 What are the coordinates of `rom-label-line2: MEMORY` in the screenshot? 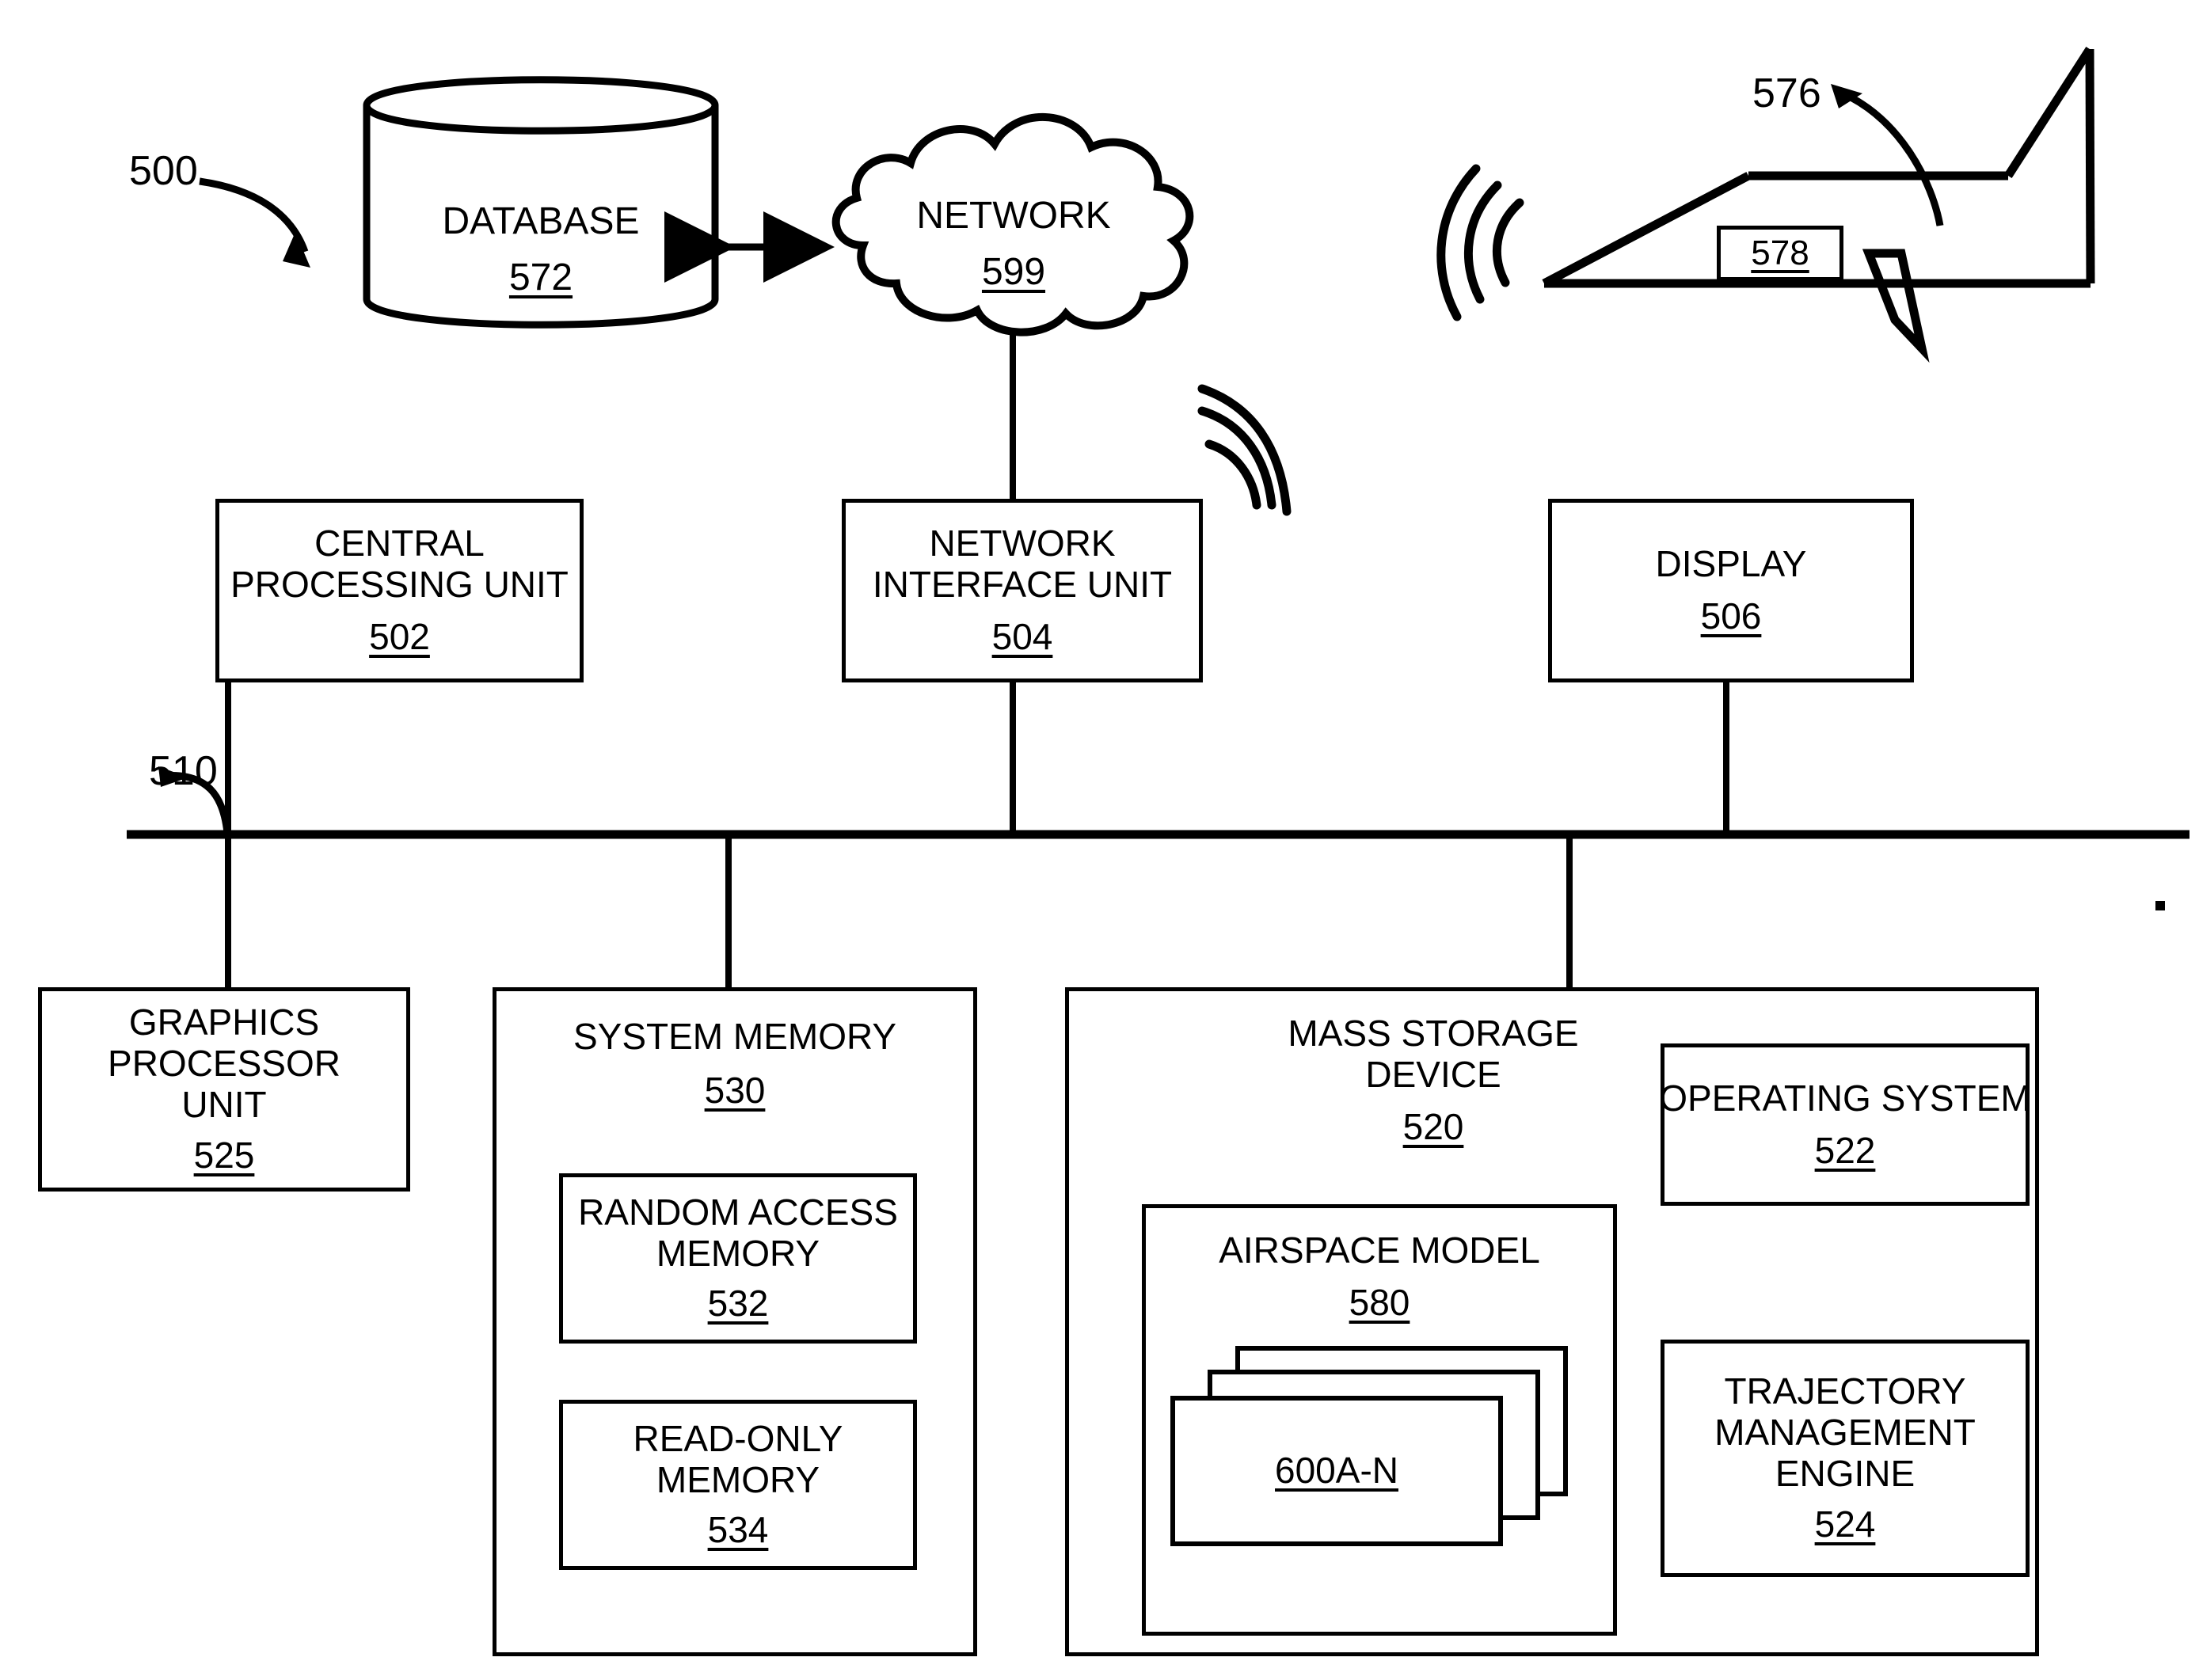 It's located at (738, 1479).